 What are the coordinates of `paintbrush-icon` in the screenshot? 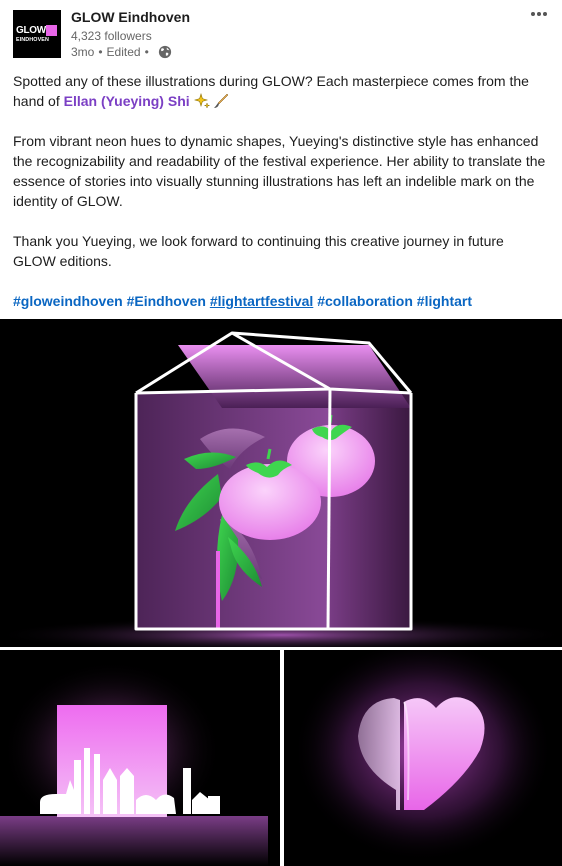 It's located at (221, 101).